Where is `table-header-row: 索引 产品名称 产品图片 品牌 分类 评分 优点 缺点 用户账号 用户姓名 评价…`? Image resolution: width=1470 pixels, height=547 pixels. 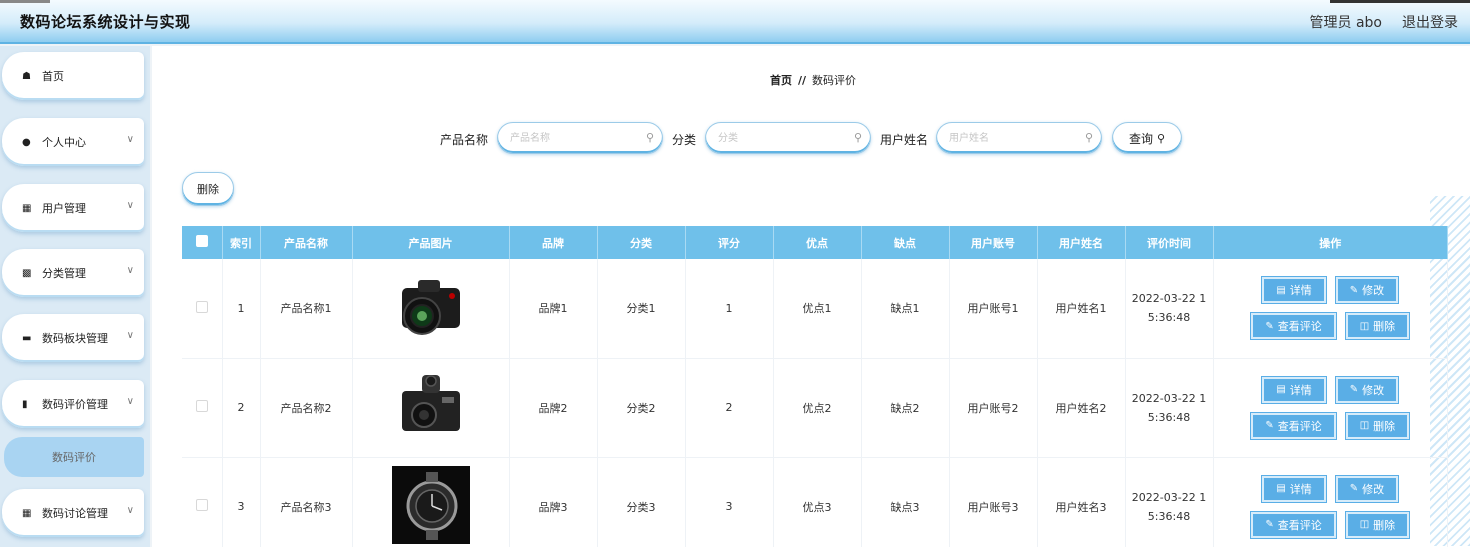
table-header-row: 索引 产品名称 产品图片 品牌 分类 评分 优点 缺点 用户账号 用户姓名 评价… is located at coordinates (815, 242).